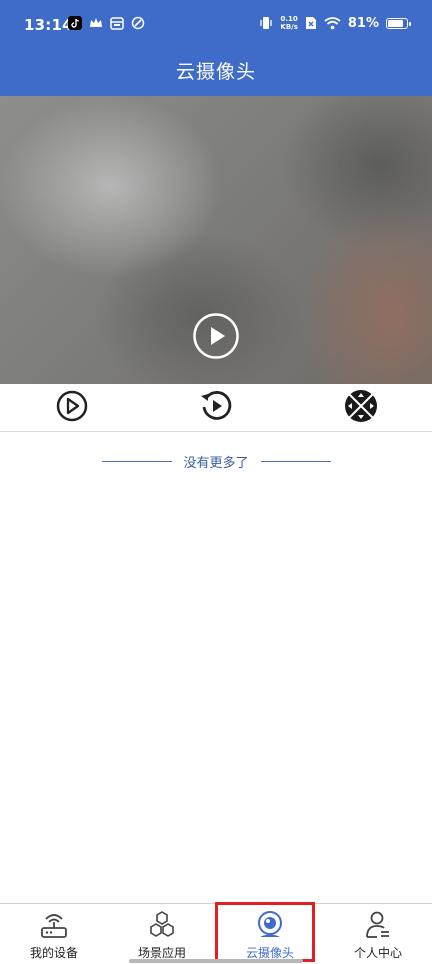  I want to click on battery-percent: 81%, so click(363, 23).